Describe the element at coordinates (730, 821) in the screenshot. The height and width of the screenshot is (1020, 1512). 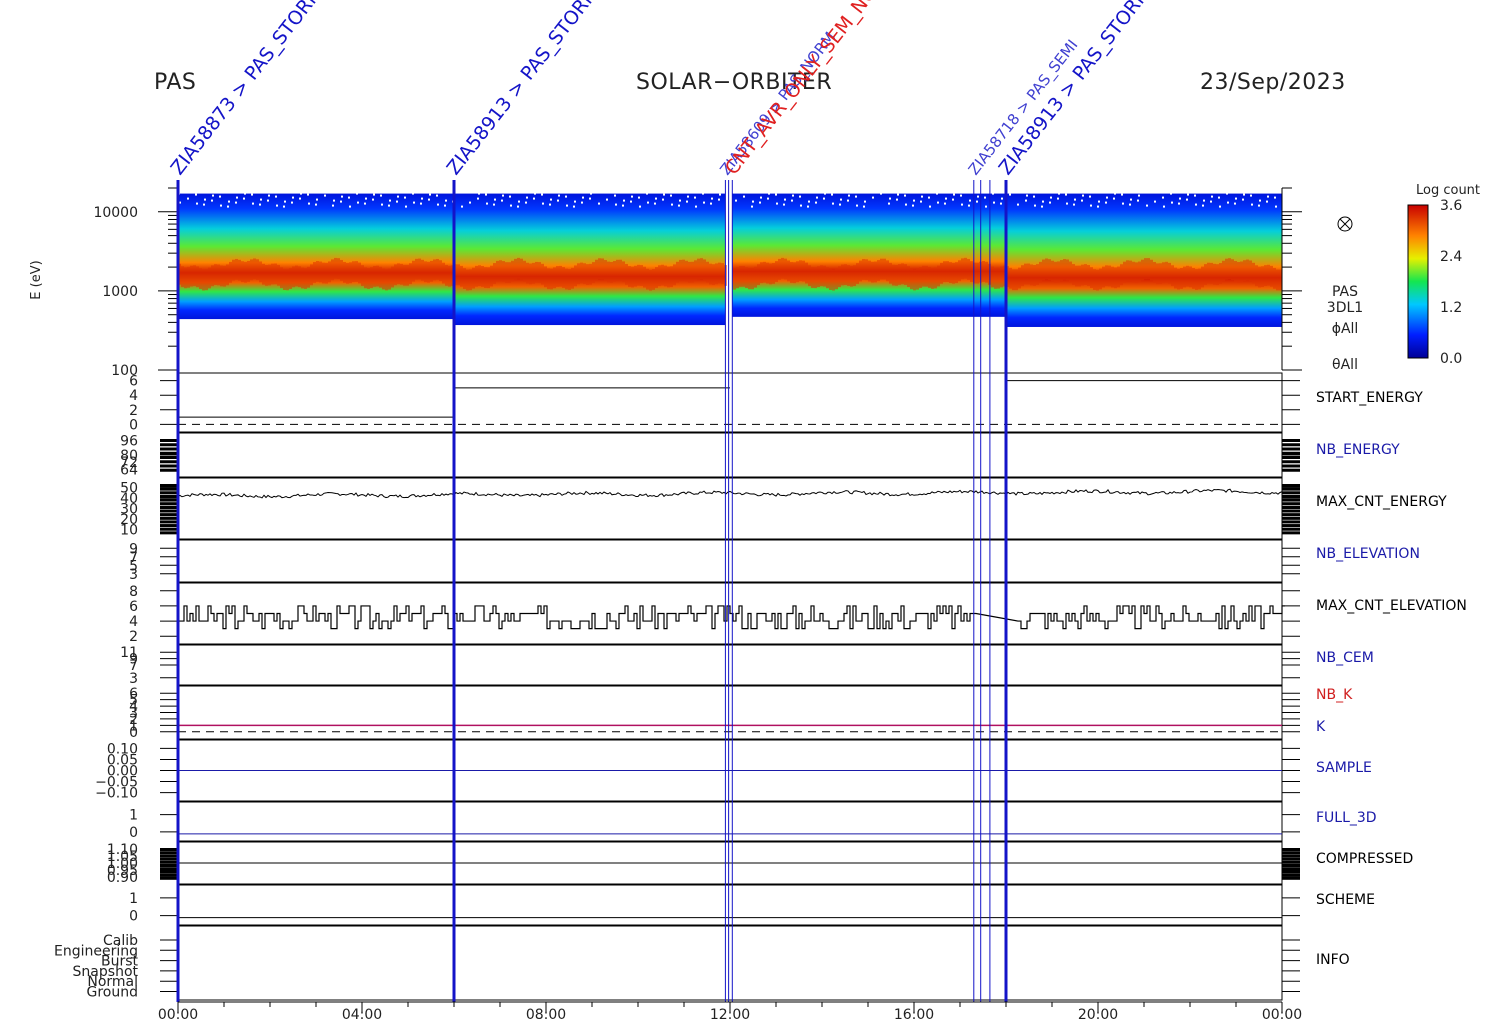
I see `panel-full_3d` at that location.